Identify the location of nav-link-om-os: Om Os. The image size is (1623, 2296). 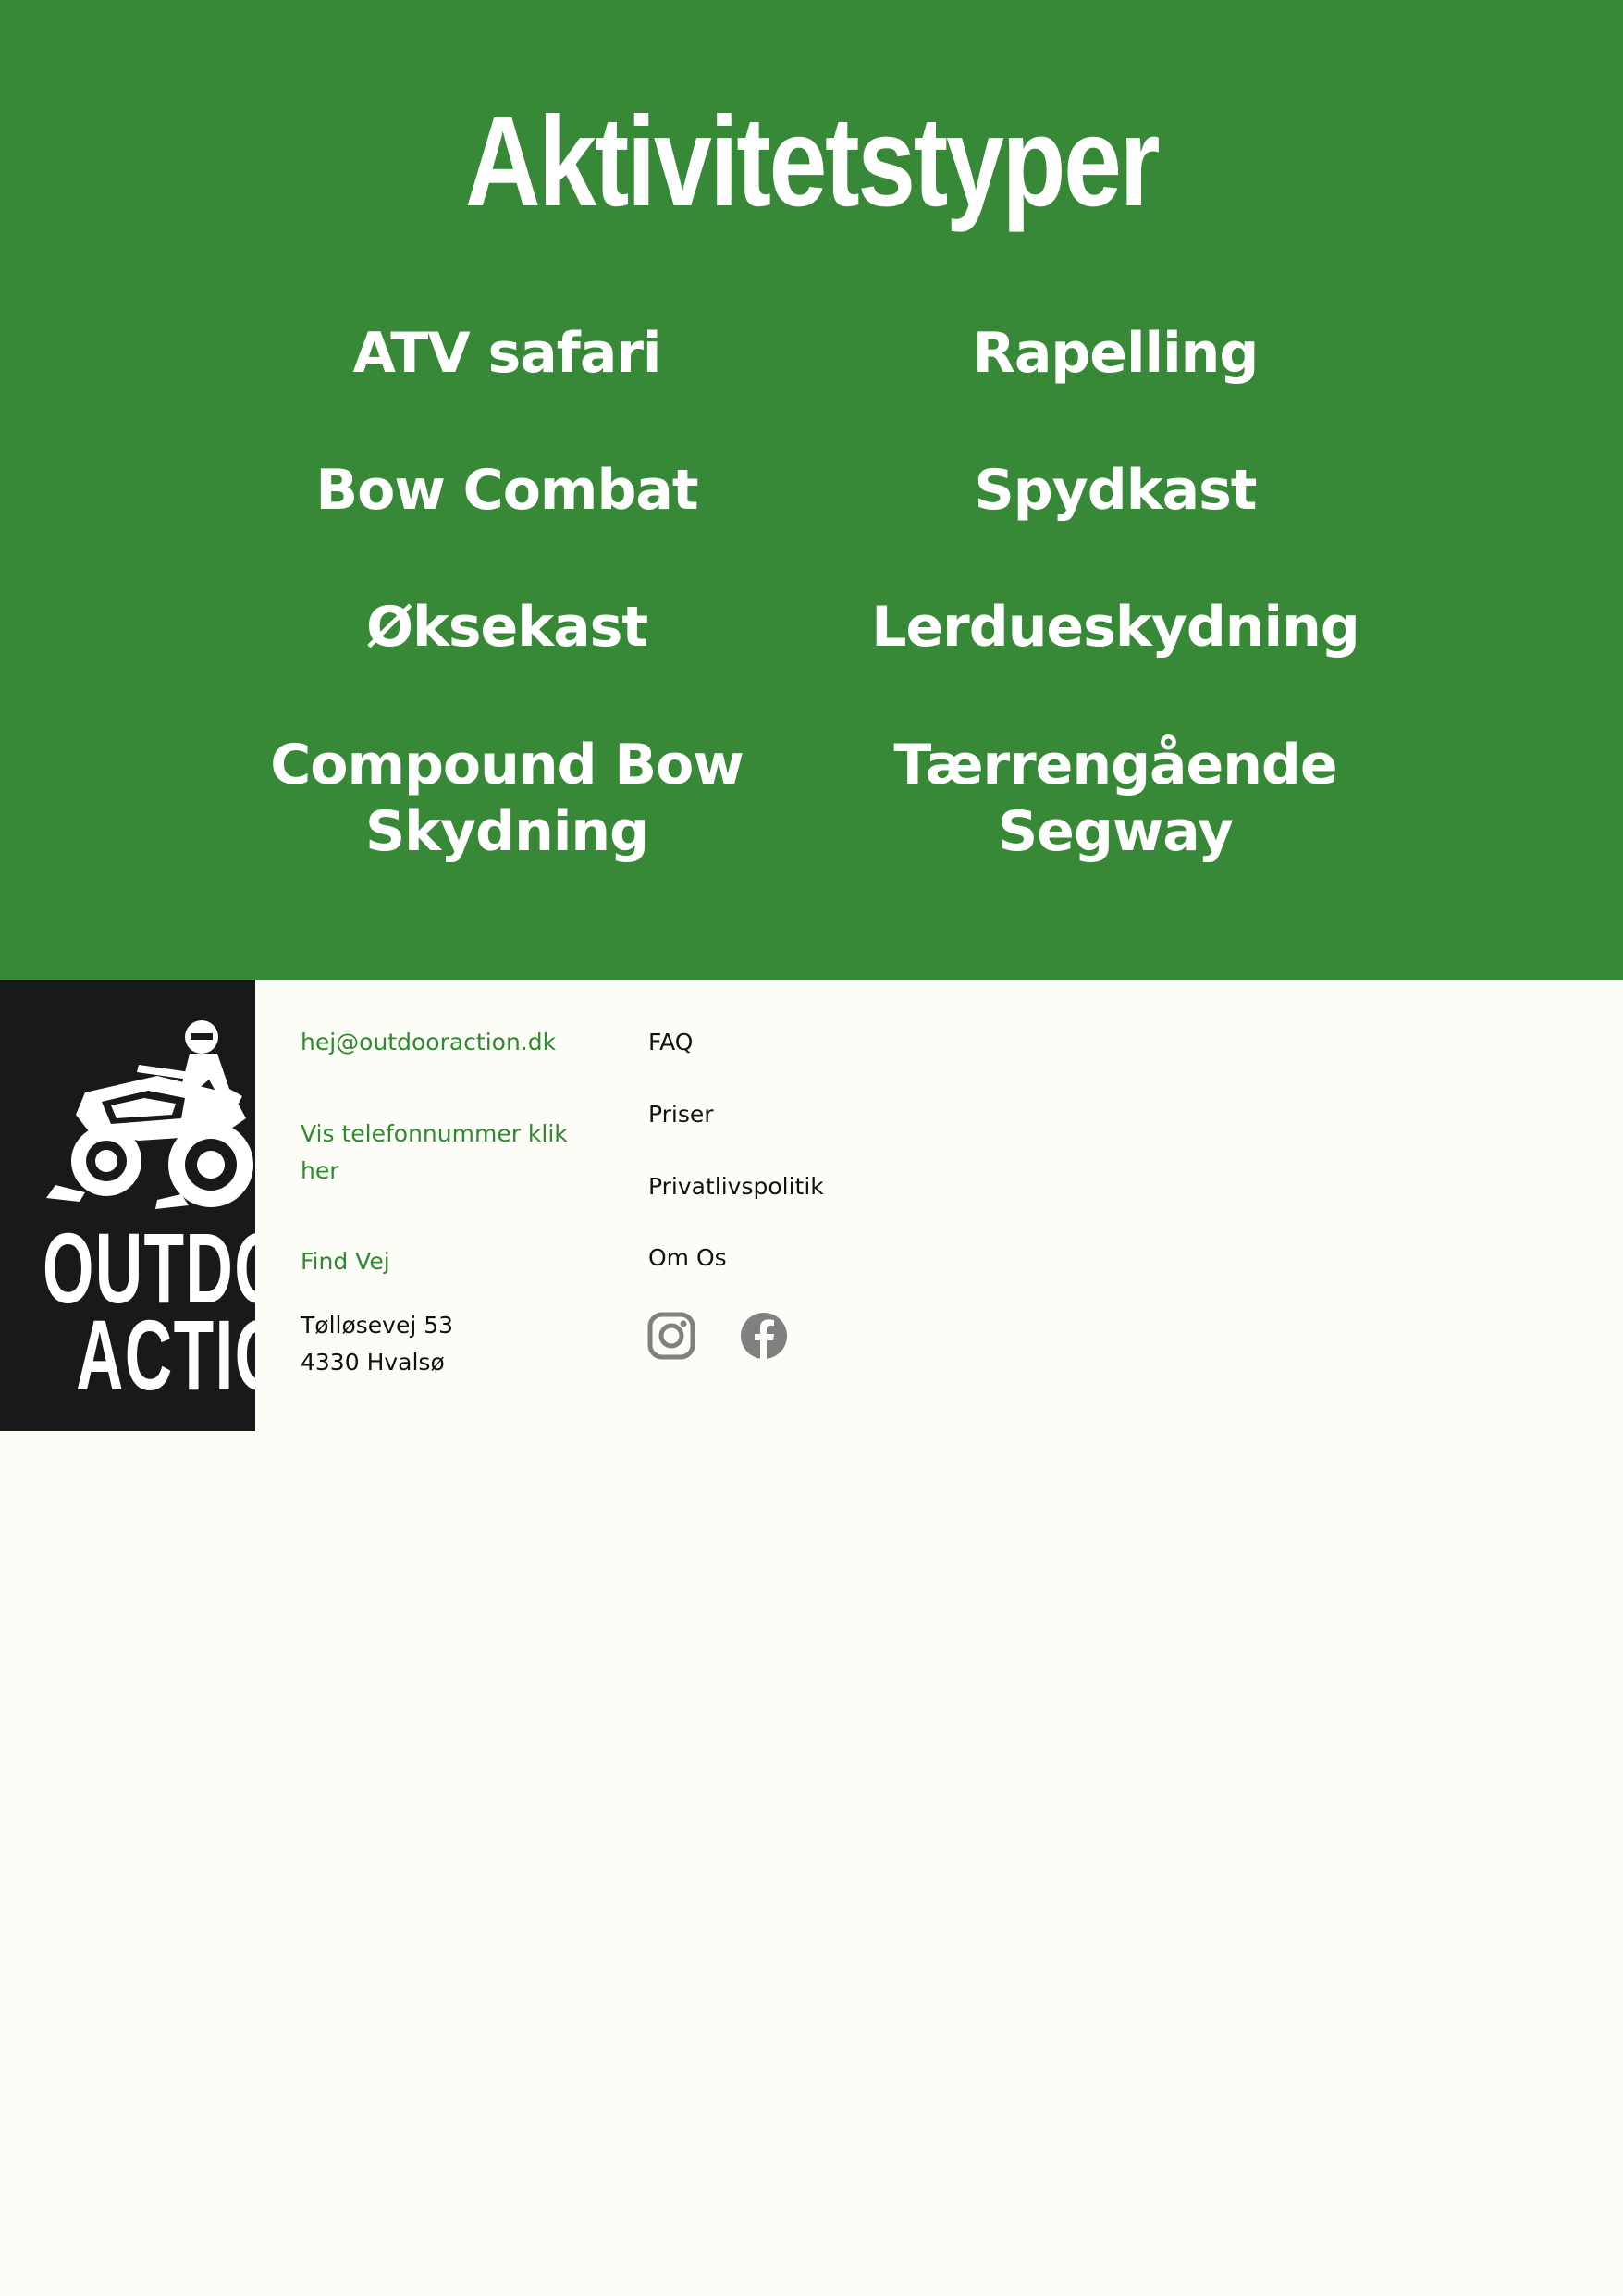
(687, 1258).